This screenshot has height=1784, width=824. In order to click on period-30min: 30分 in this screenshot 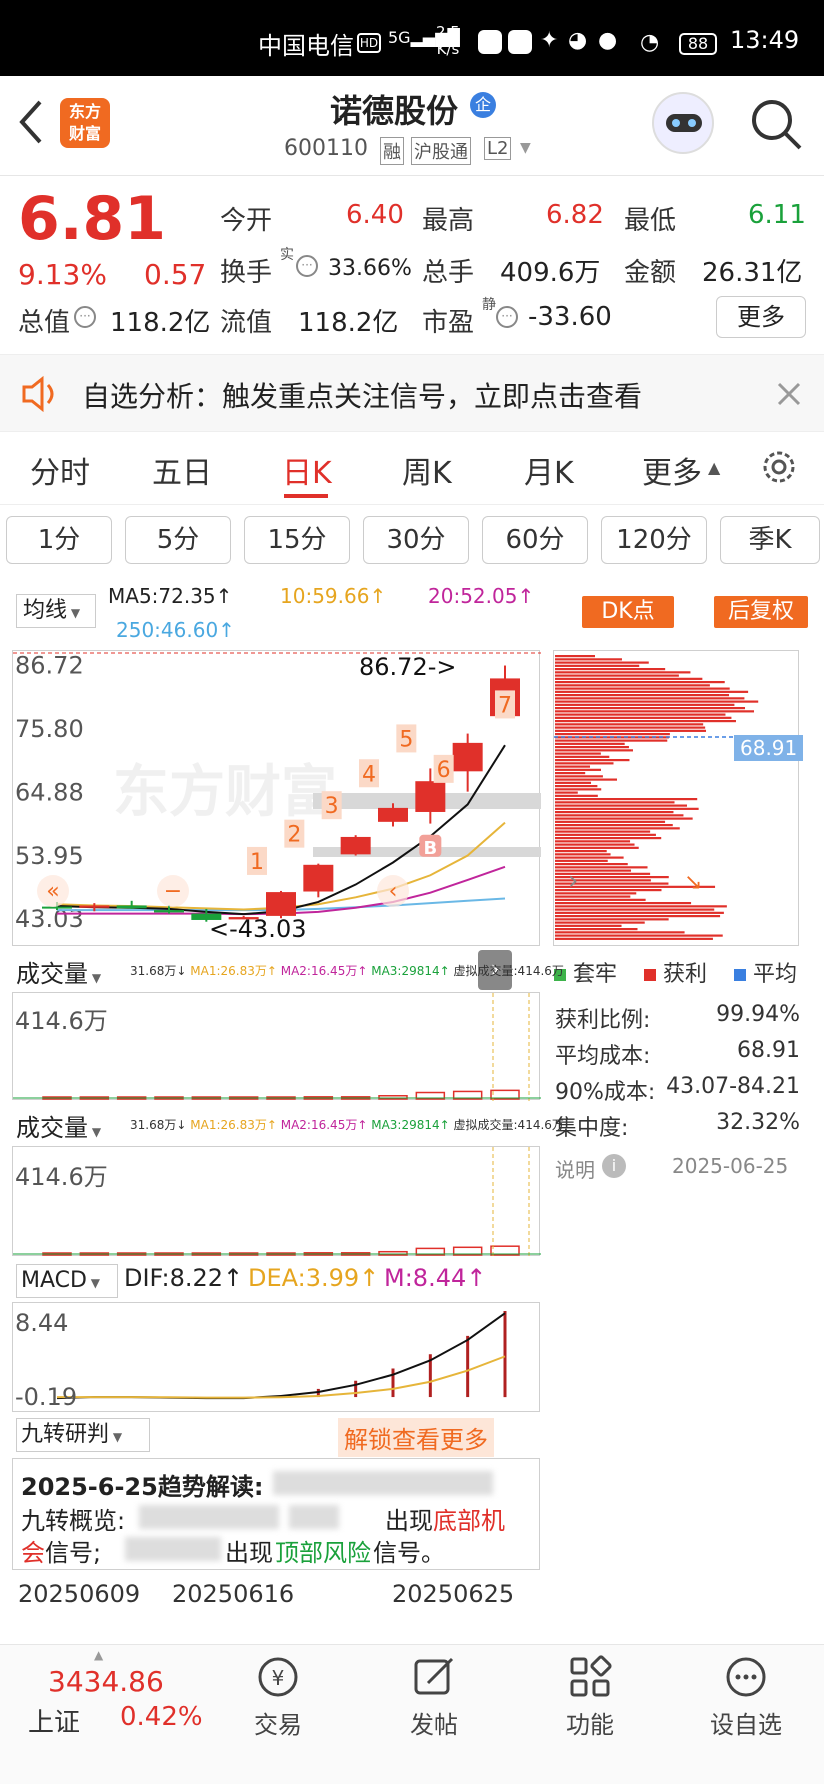, I will do `click(416, 540)`.